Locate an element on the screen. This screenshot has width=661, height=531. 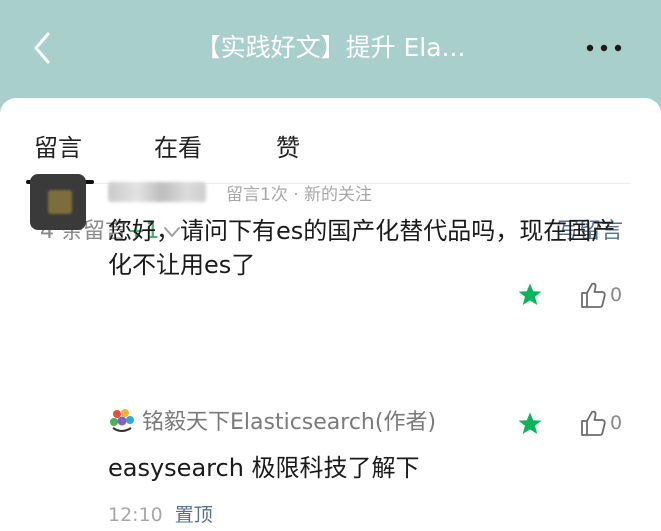
author-avatar-icon is located at coordinates (122, 420).